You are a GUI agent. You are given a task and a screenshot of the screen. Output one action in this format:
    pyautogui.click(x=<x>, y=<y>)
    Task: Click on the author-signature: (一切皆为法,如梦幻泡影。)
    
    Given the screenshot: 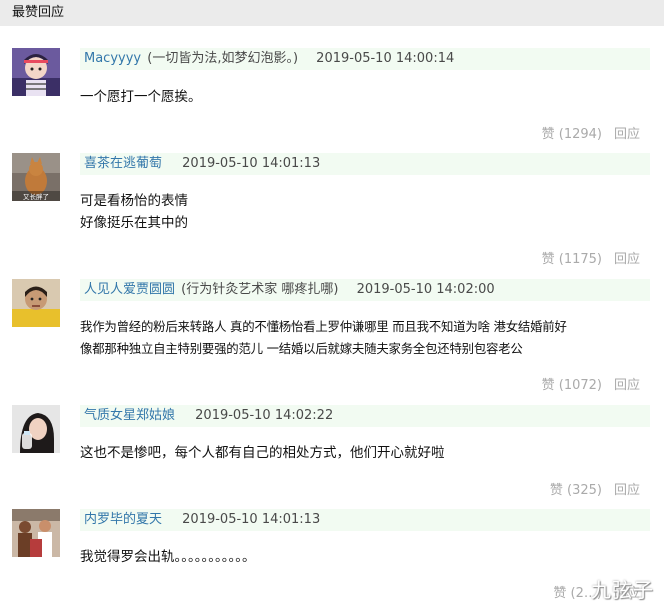 What is the action you would take?
    pyautogui.click(x=223, y=58)
    